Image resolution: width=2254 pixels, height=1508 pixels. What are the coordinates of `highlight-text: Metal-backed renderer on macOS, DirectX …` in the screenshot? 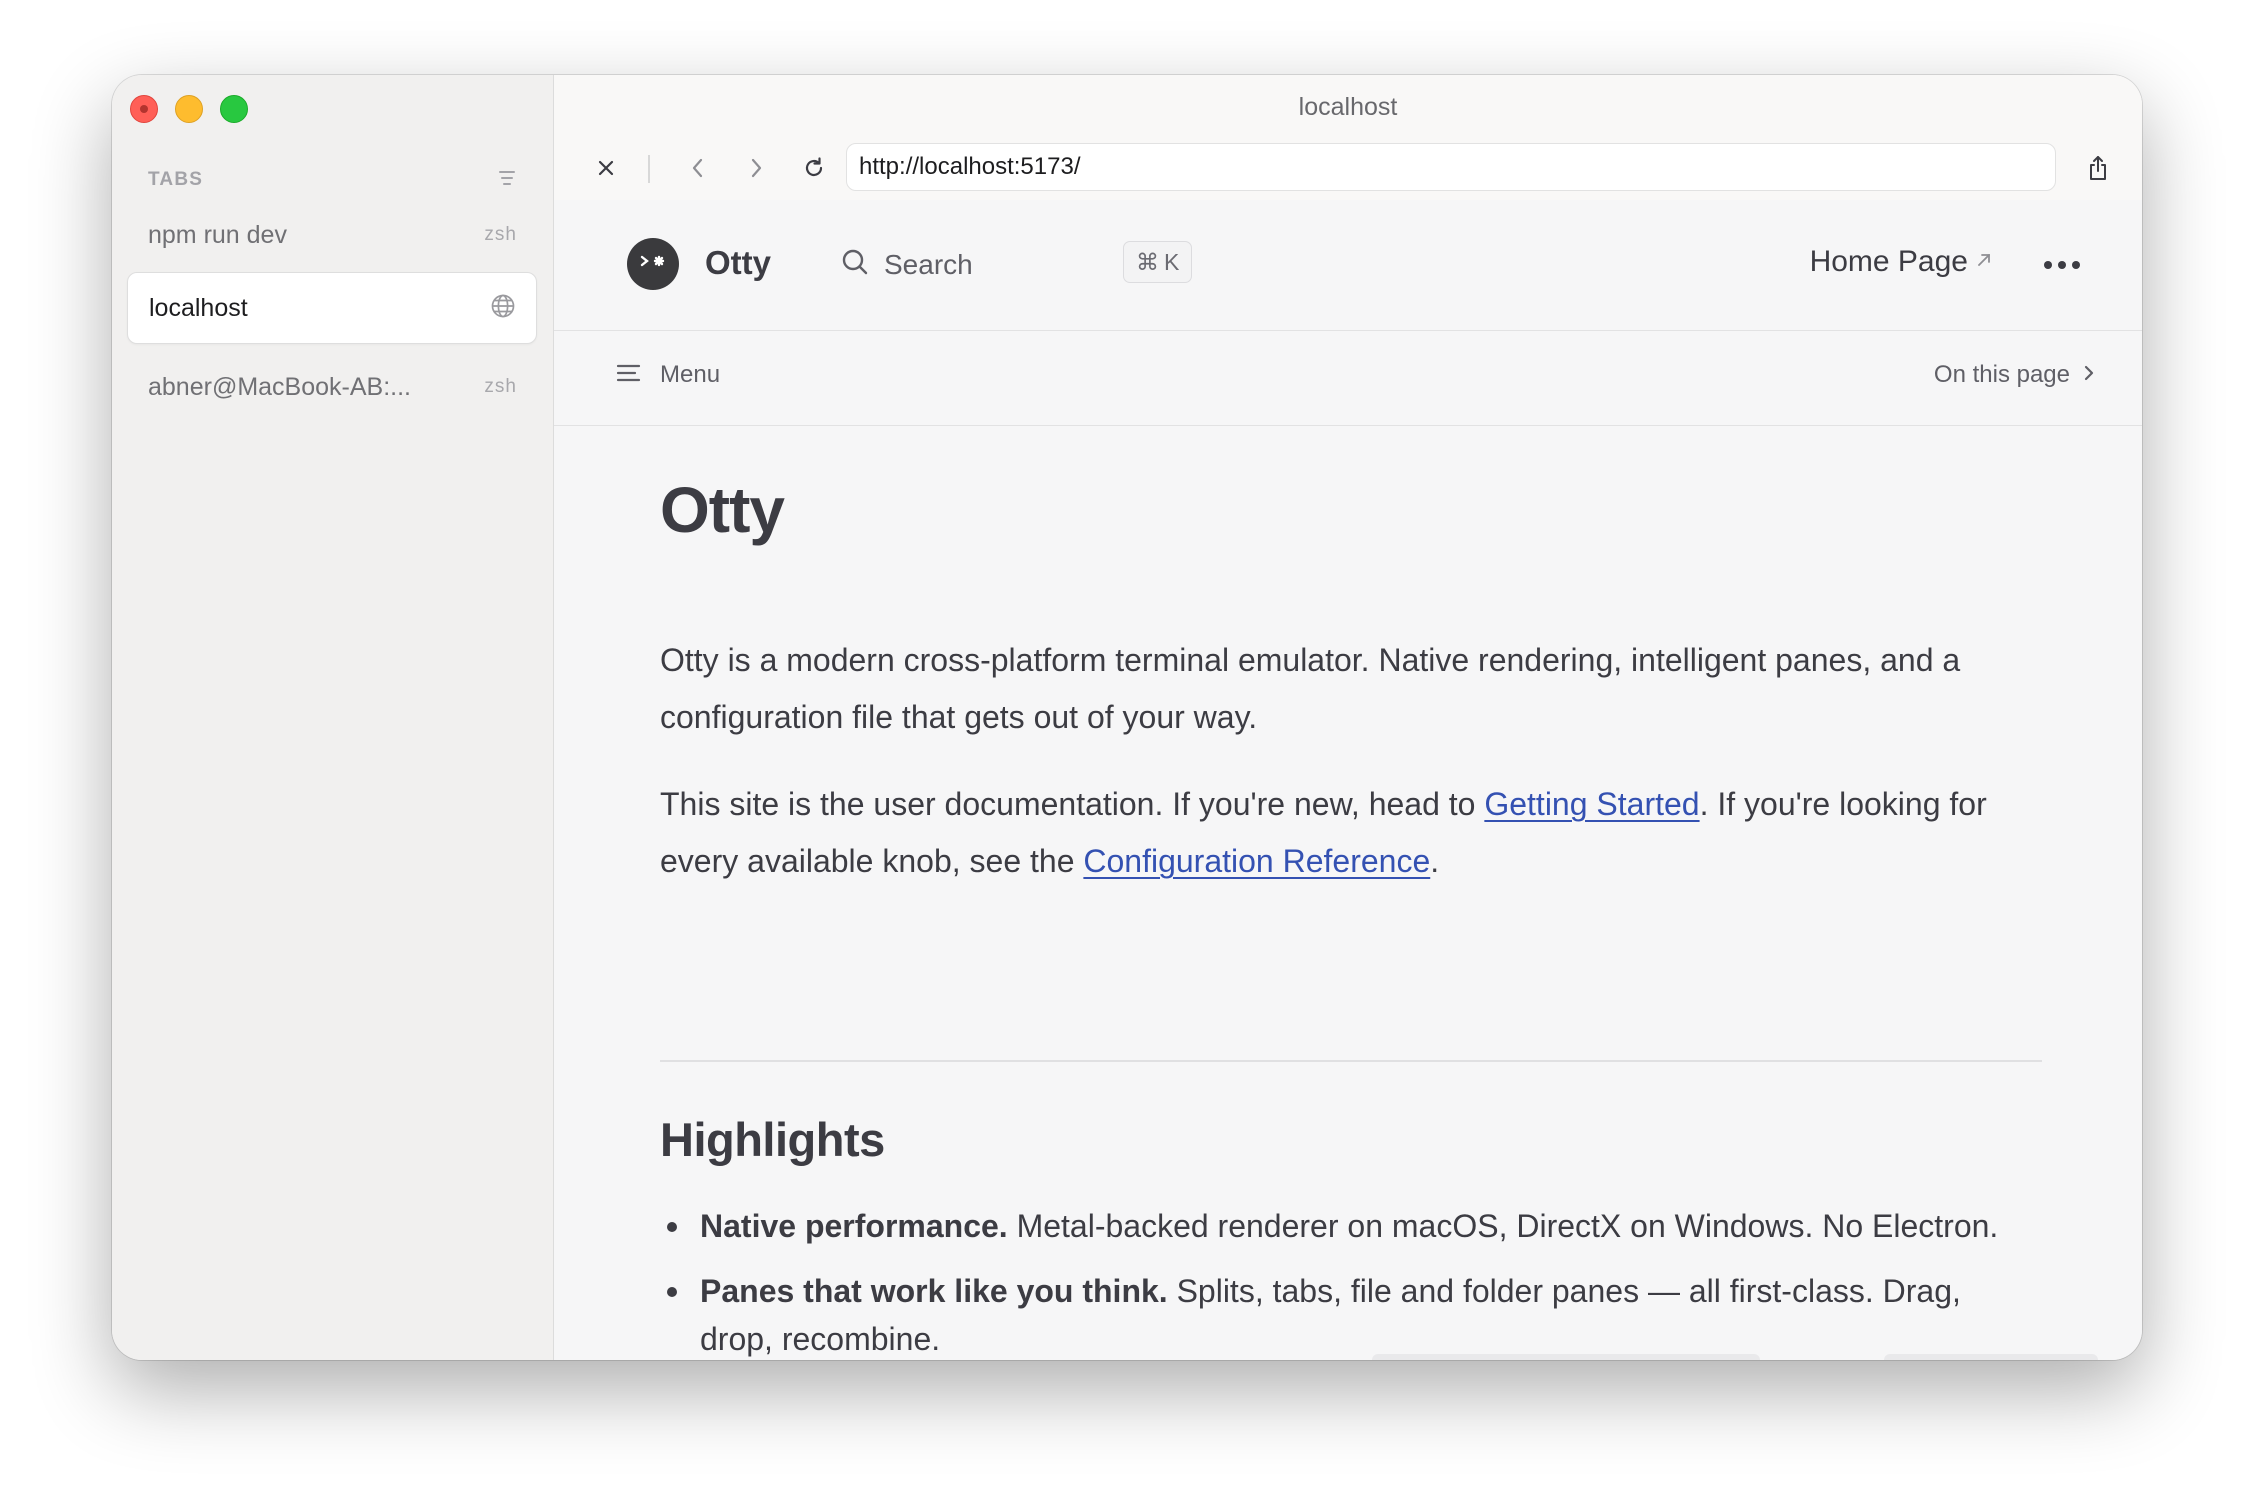 It's located at (1503, 1226).